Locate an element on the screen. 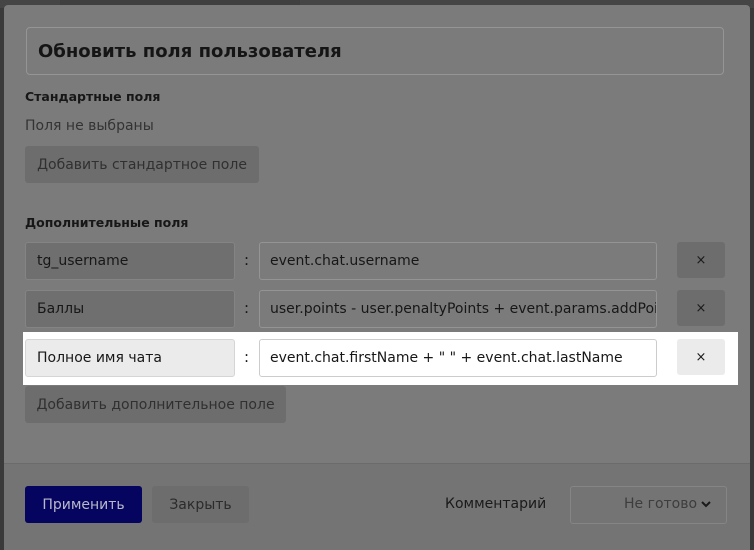 The width and height of the screenshot is (754, 550). custom-field-key-input: Баллы is located at coordinates (130, 309).